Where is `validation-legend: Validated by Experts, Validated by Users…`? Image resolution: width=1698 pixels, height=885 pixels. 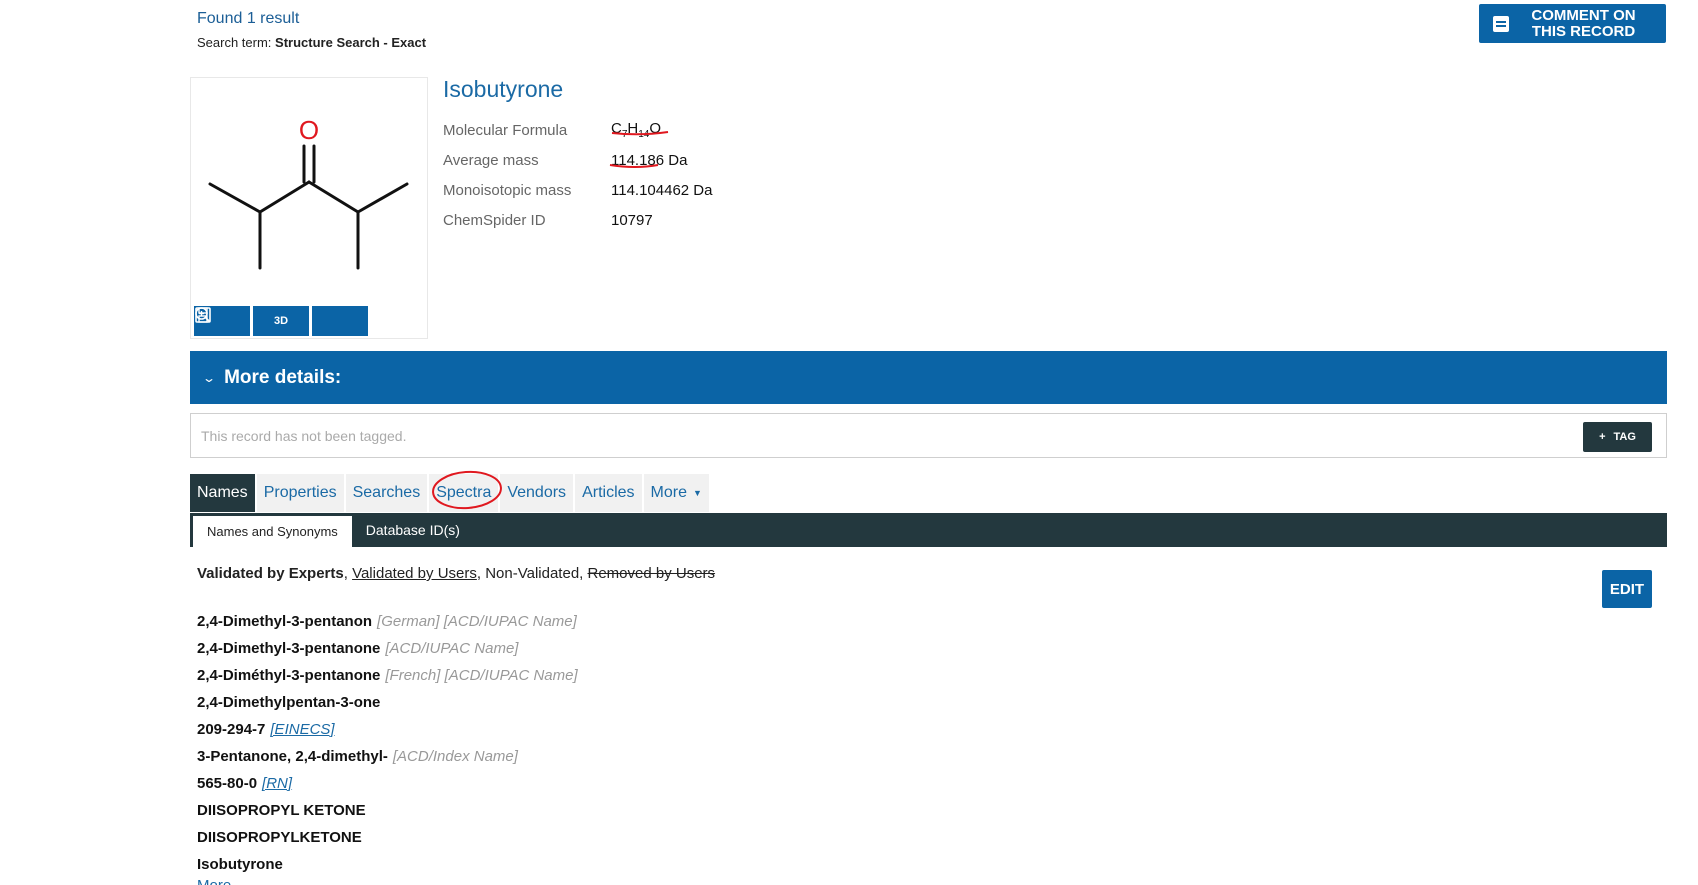 validation-legend: Validated by Experts, Validated by Users… is located at coordinates (456, 573).